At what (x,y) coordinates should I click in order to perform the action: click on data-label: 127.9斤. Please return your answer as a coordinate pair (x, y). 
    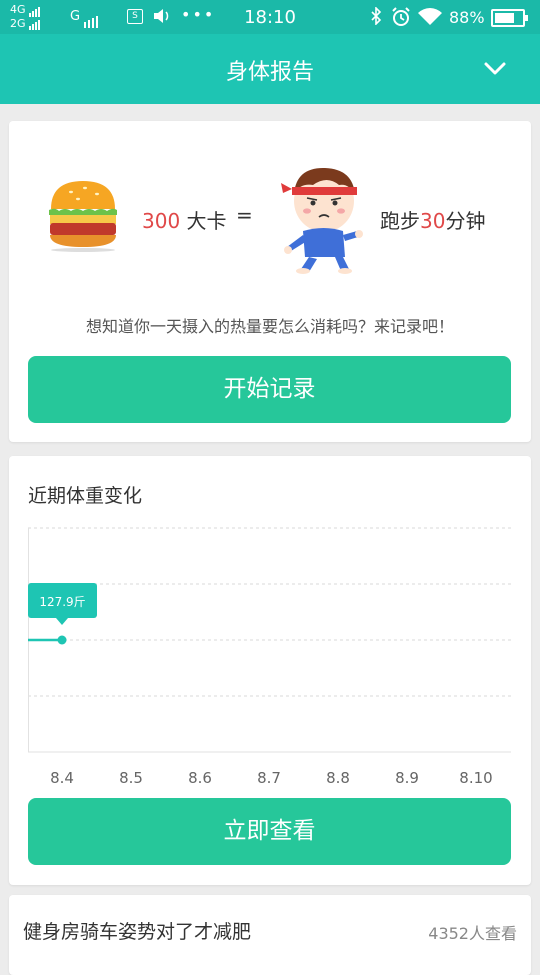
    Looking at the image, I should click on (62, 602).